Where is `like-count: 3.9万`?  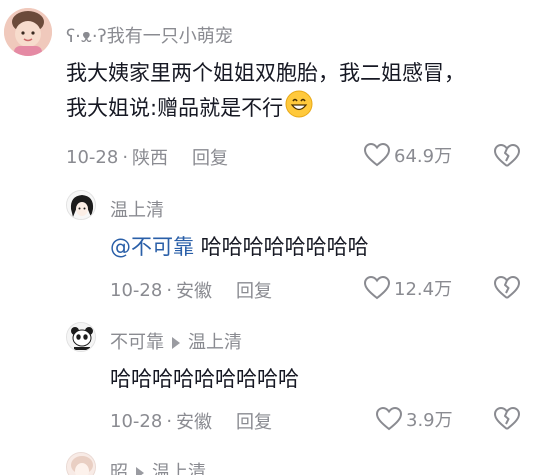 like-count: 3.9万 is located at coordinates (429, 420).